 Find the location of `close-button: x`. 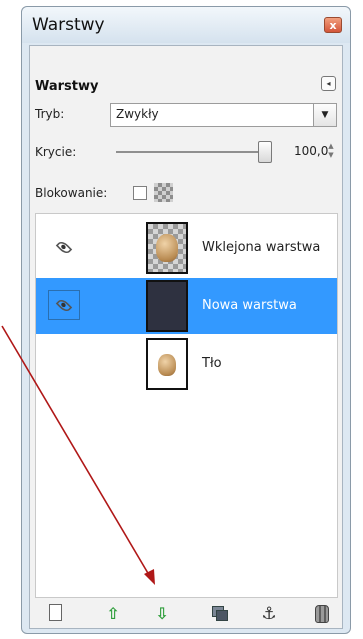

close-button: x is located at coordinates (333, 25).